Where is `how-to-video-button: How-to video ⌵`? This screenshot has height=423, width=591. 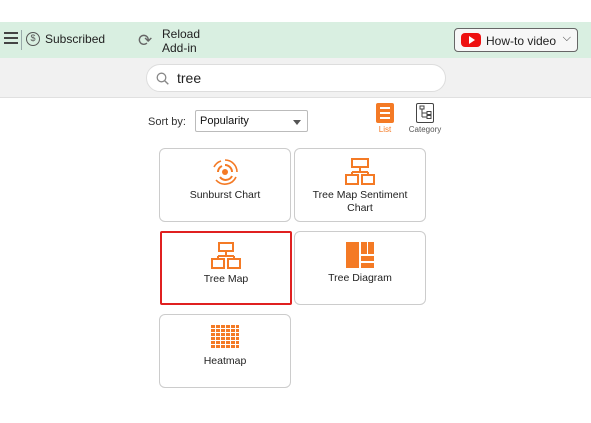
how-to-video-button: How-to video ⌵ is located at coordinates (516, 40).